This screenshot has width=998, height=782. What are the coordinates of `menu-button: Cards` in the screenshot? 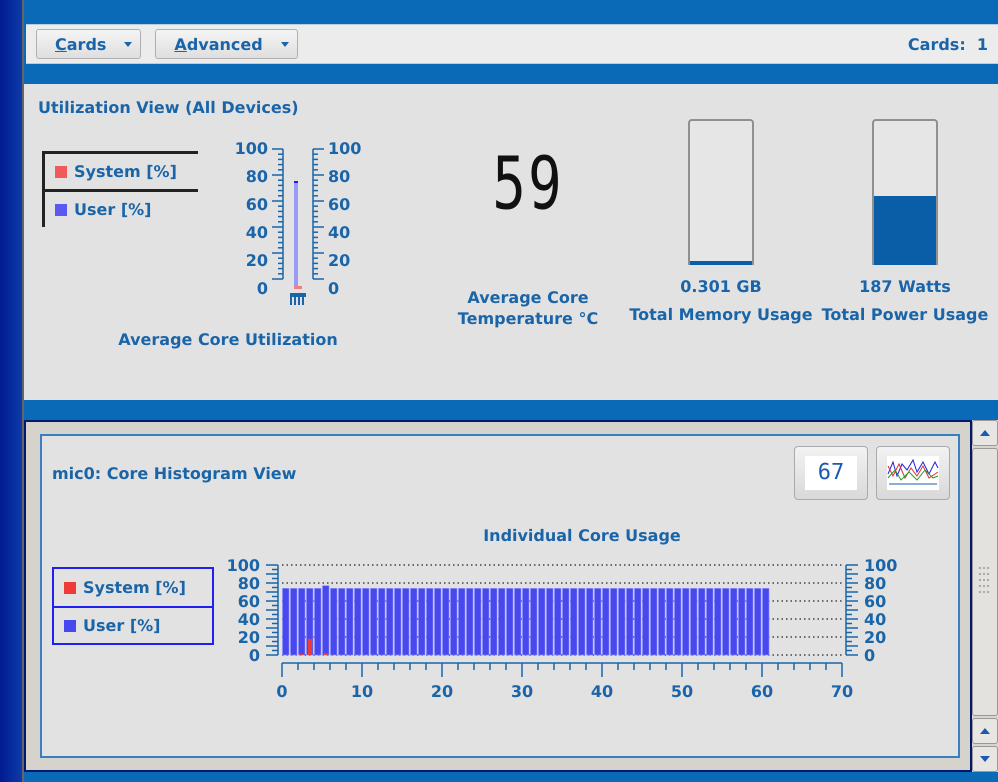 It's located at (89, 44).